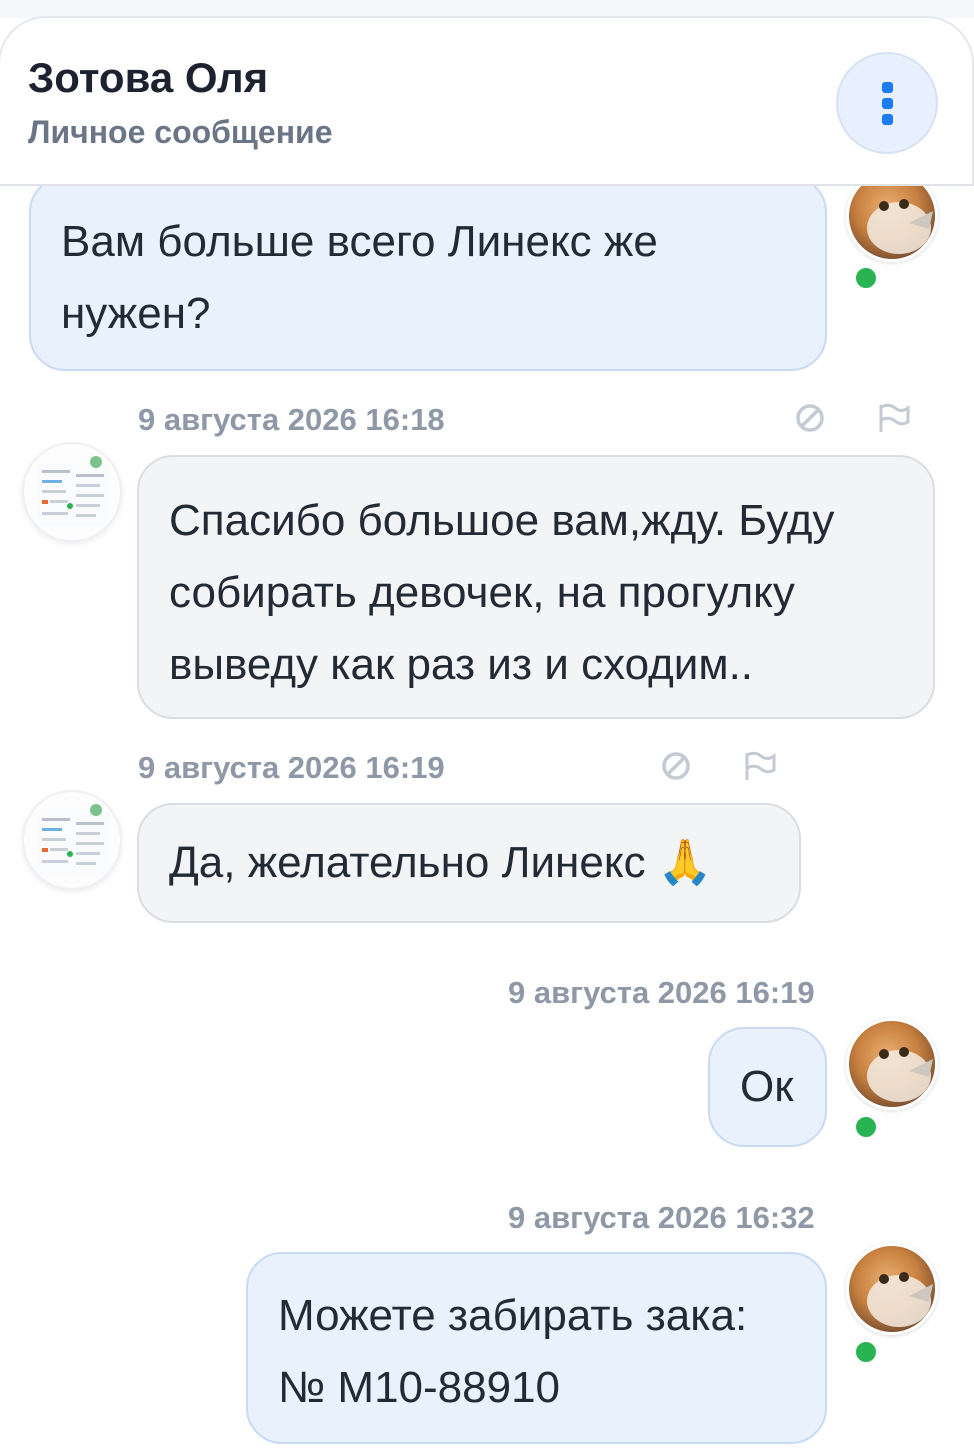 Image resolution: width=974 pixels, height=1449 pixels. I want to click on message-text: Можете забирать зака: № М10-88910, so click(513, 1351).